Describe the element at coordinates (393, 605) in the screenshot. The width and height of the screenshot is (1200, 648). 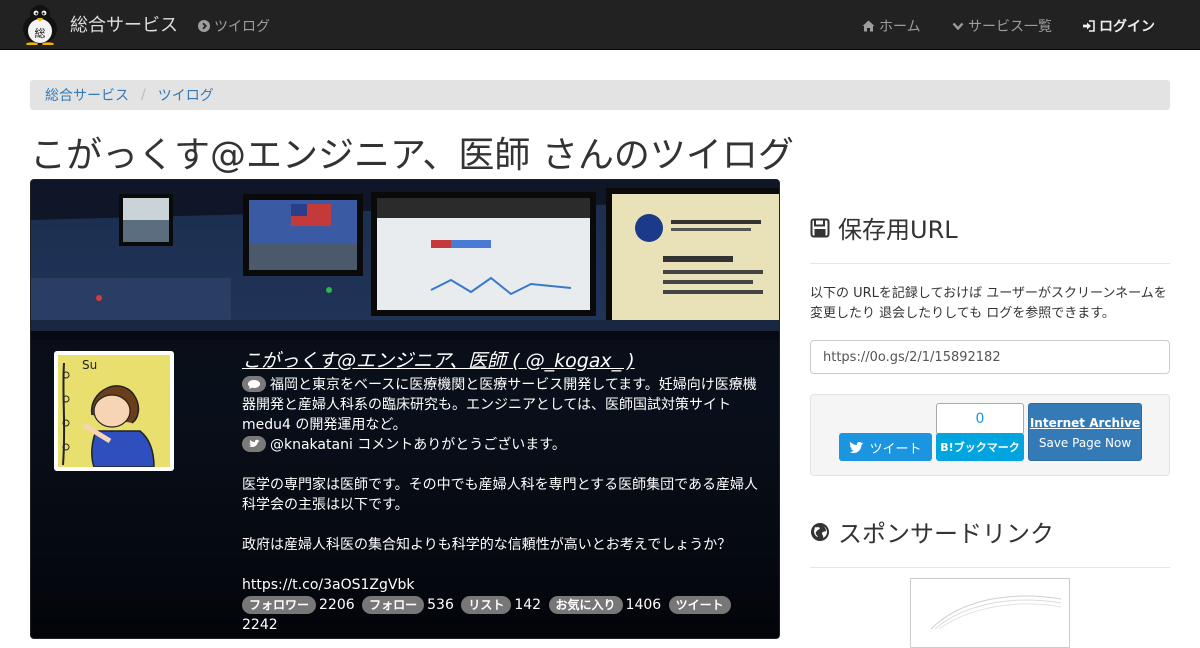
I see `stat-following-label: フォロー` at that location.